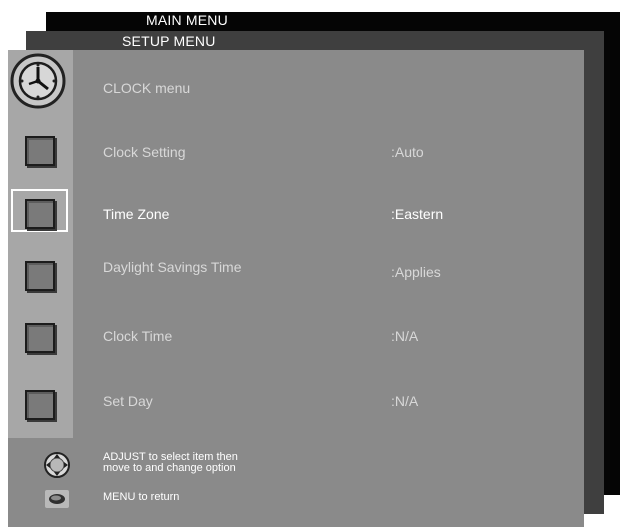  What do you see at coordinates (404, 336) in the screenshot?
I see `clock-time-value: :N/A` at bounding box center [404, 336].